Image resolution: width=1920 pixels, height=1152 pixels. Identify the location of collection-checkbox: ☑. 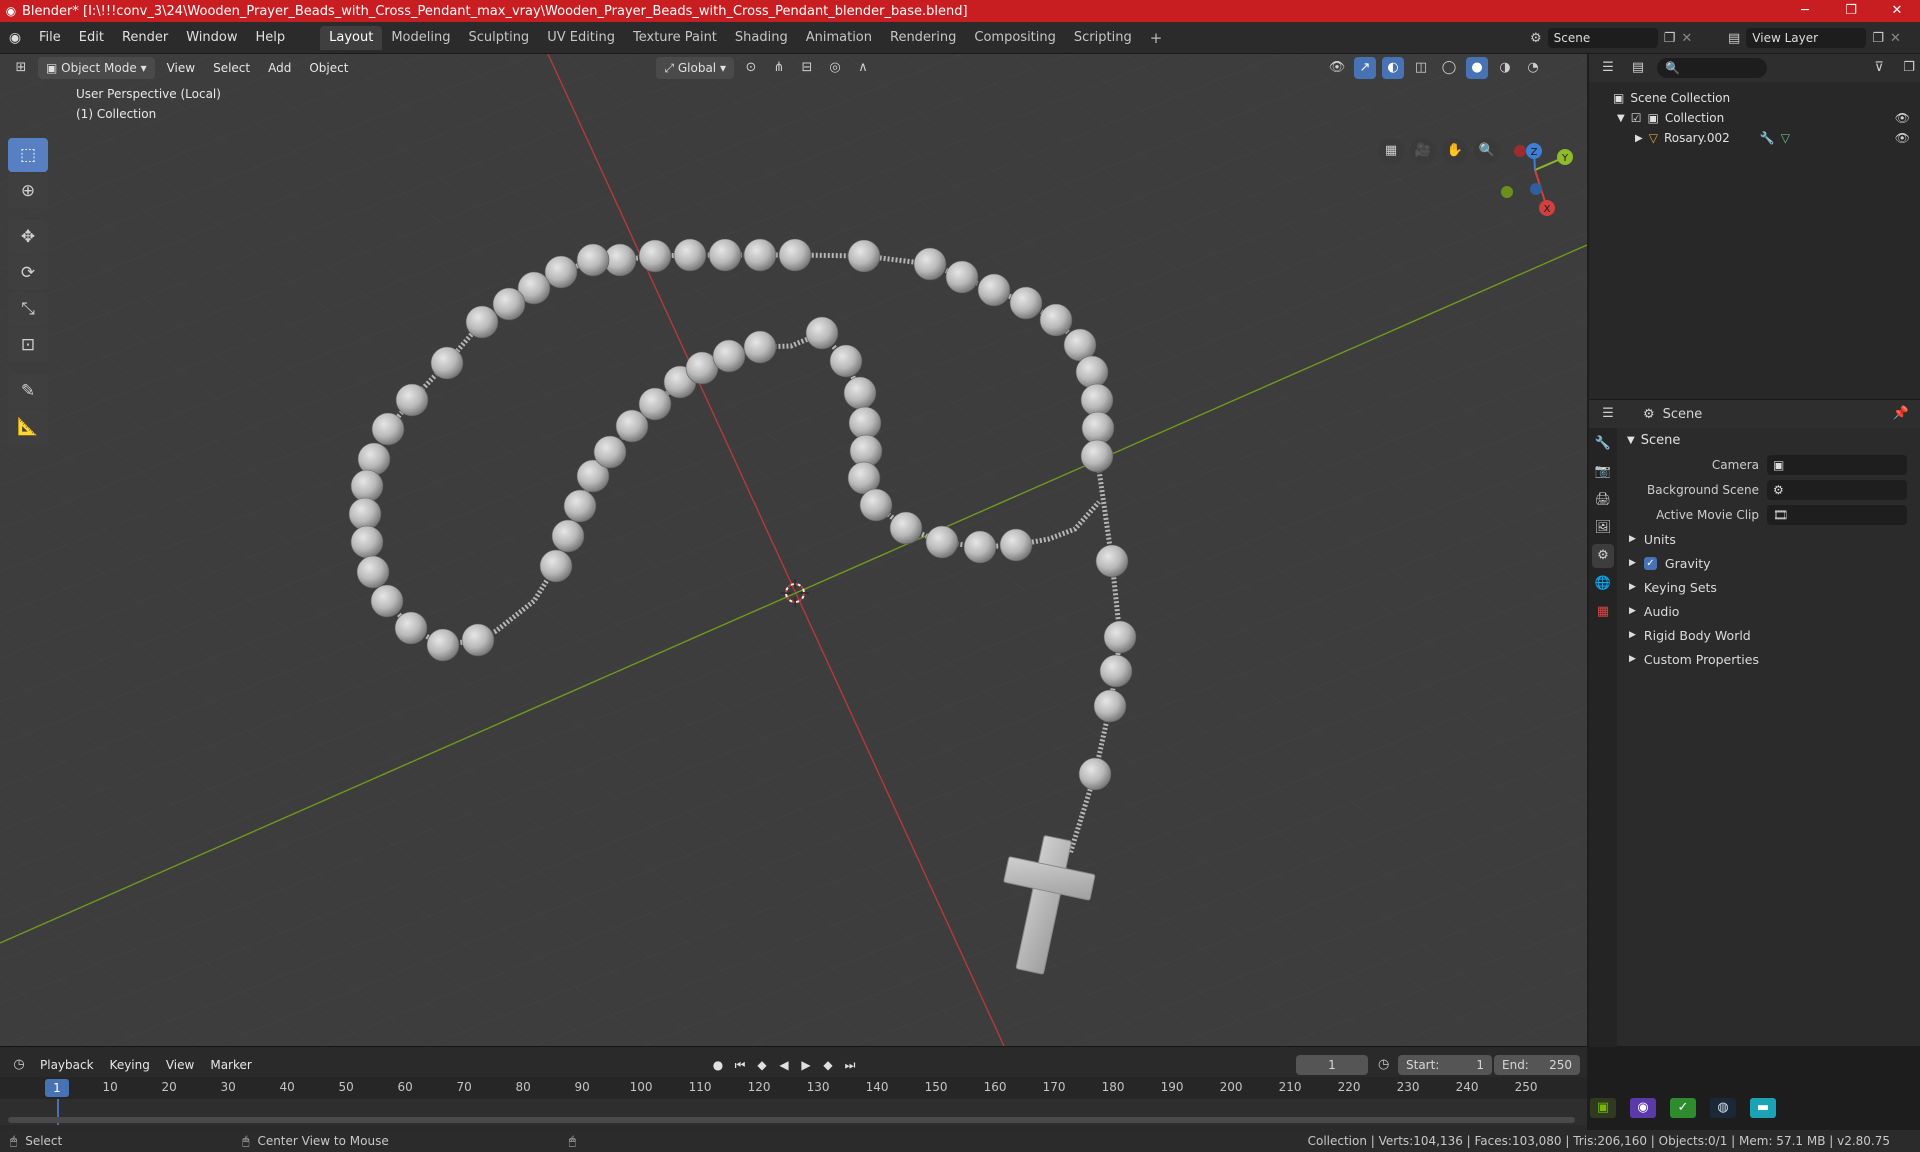
(1636, 118).